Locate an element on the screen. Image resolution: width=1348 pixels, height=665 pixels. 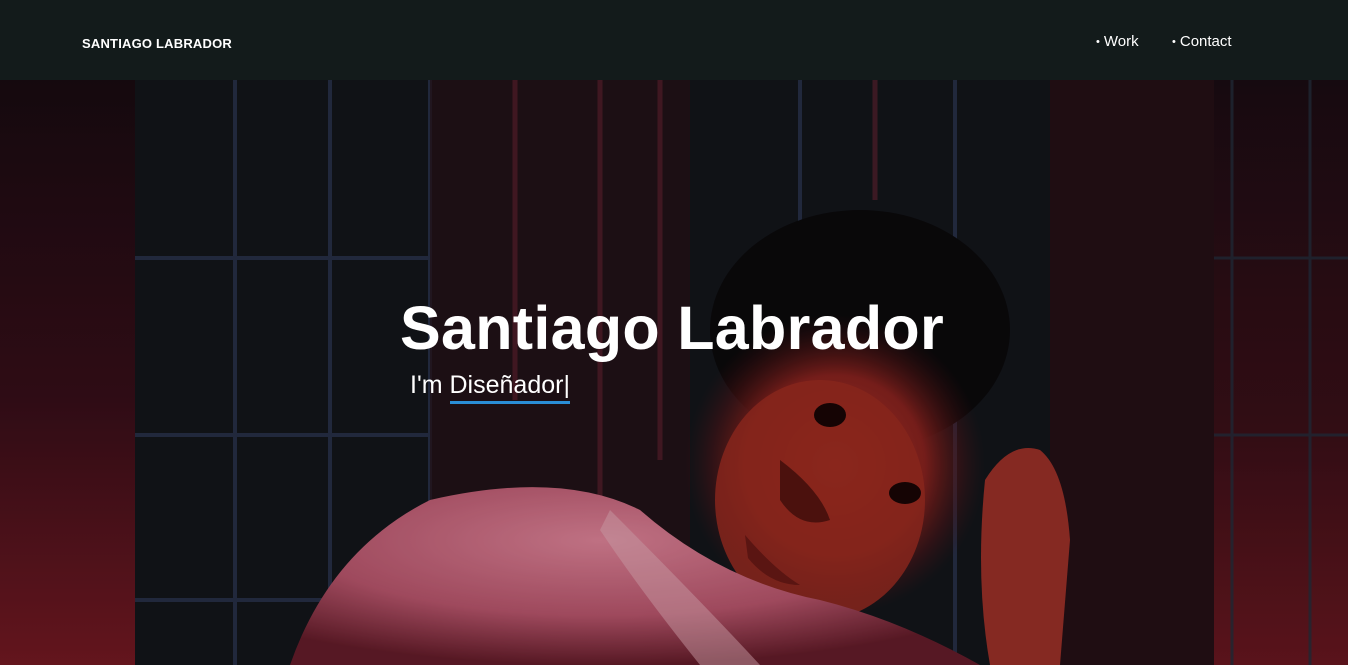
nav-item-contact: • Contact is located at coordinates (1212, 42).